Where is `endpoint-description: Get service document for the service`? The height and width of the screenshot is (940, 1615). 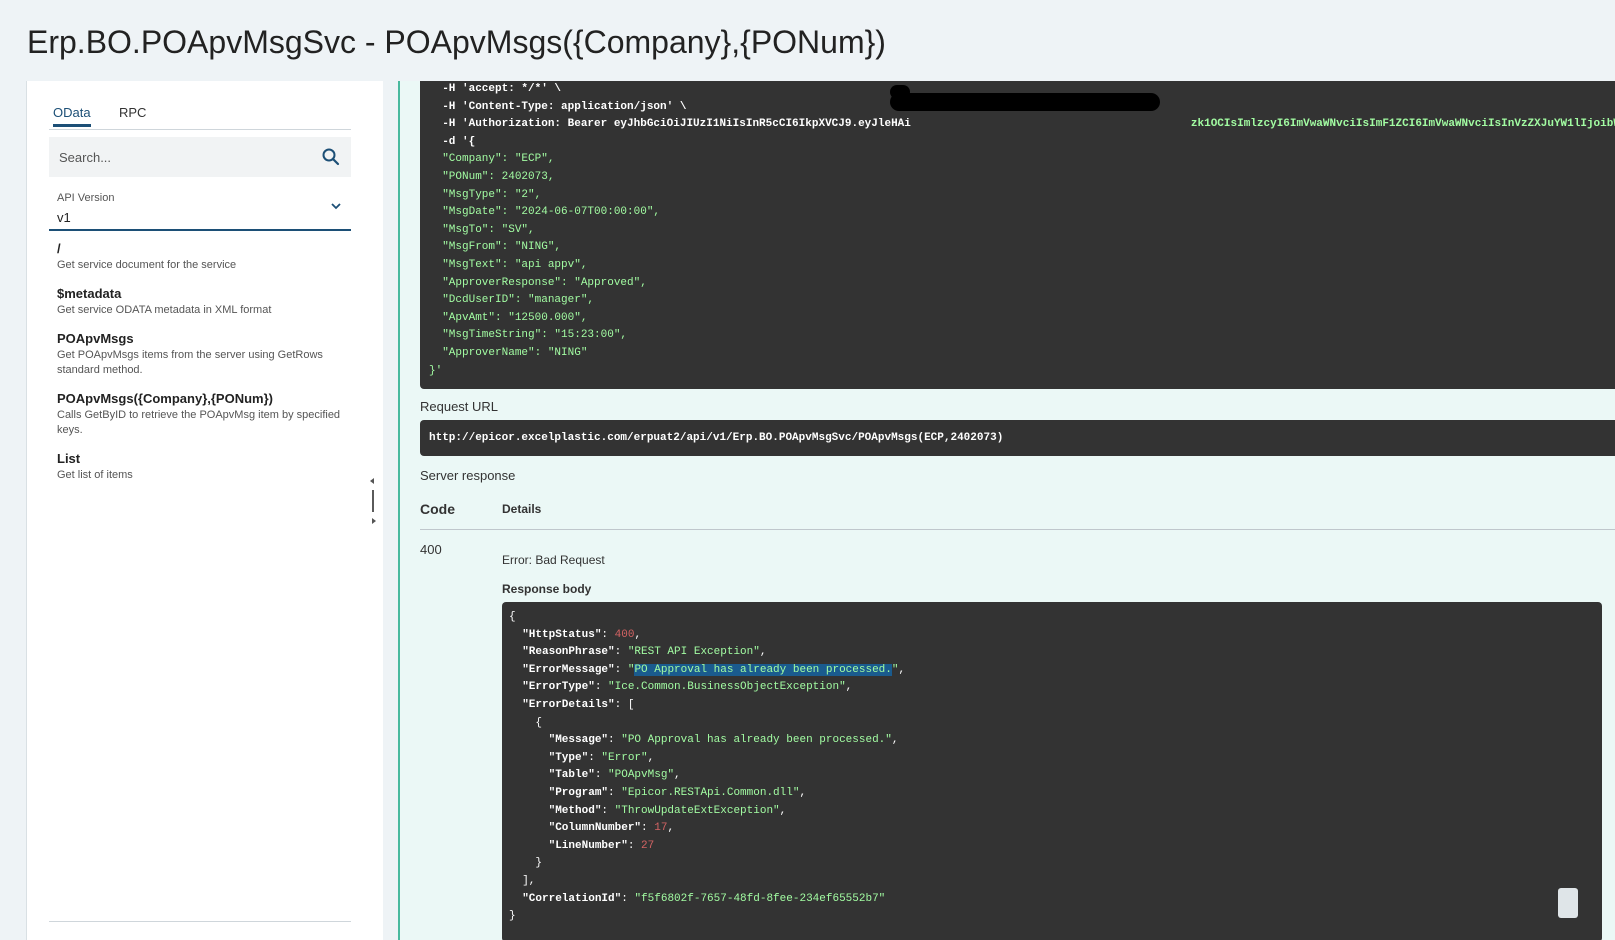
endpoint-description: Get service document for the service is located at coordinates (147, 265).